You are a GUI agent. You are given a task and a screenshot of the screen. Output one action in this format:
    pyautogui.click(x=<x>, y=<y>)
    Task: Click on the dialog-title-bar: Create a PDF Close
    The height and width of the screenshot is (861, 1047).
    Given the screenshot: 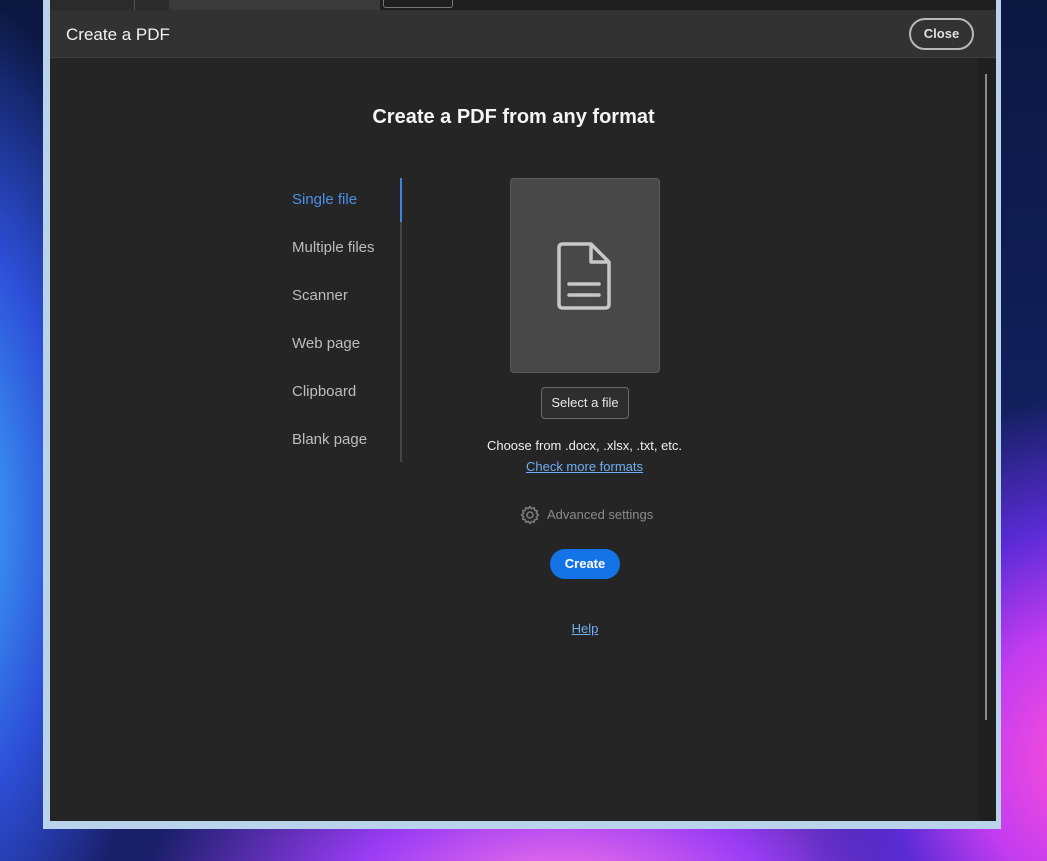 What is the action you would take?
    pyautogui.click(x=523, y=34)
    